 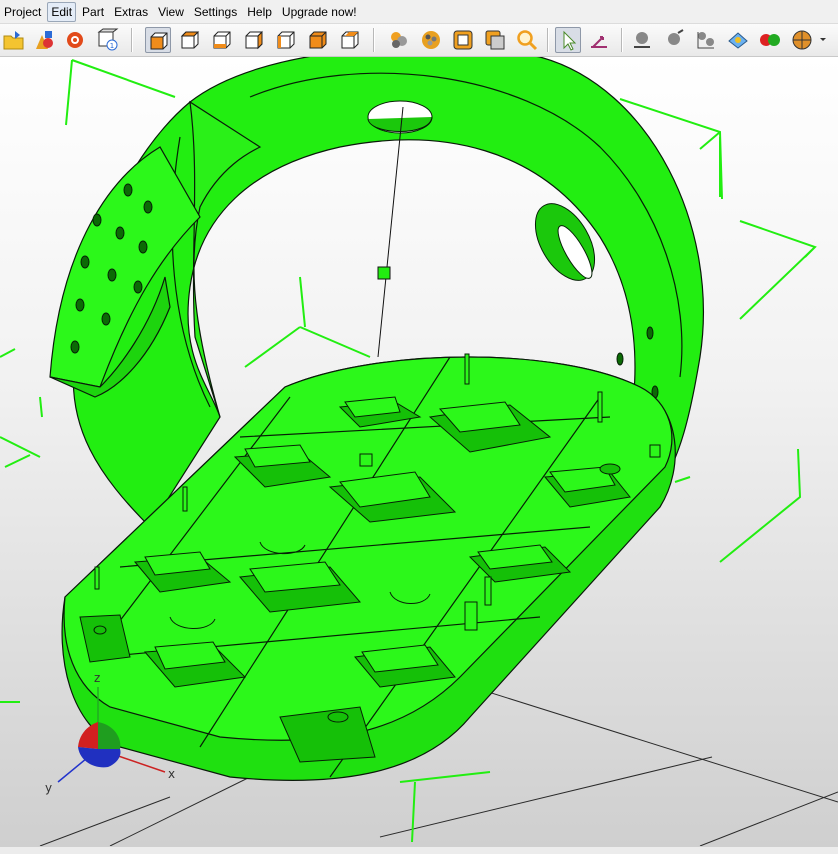 I want to click on iso-view-icon, so click(x=158, y=40).